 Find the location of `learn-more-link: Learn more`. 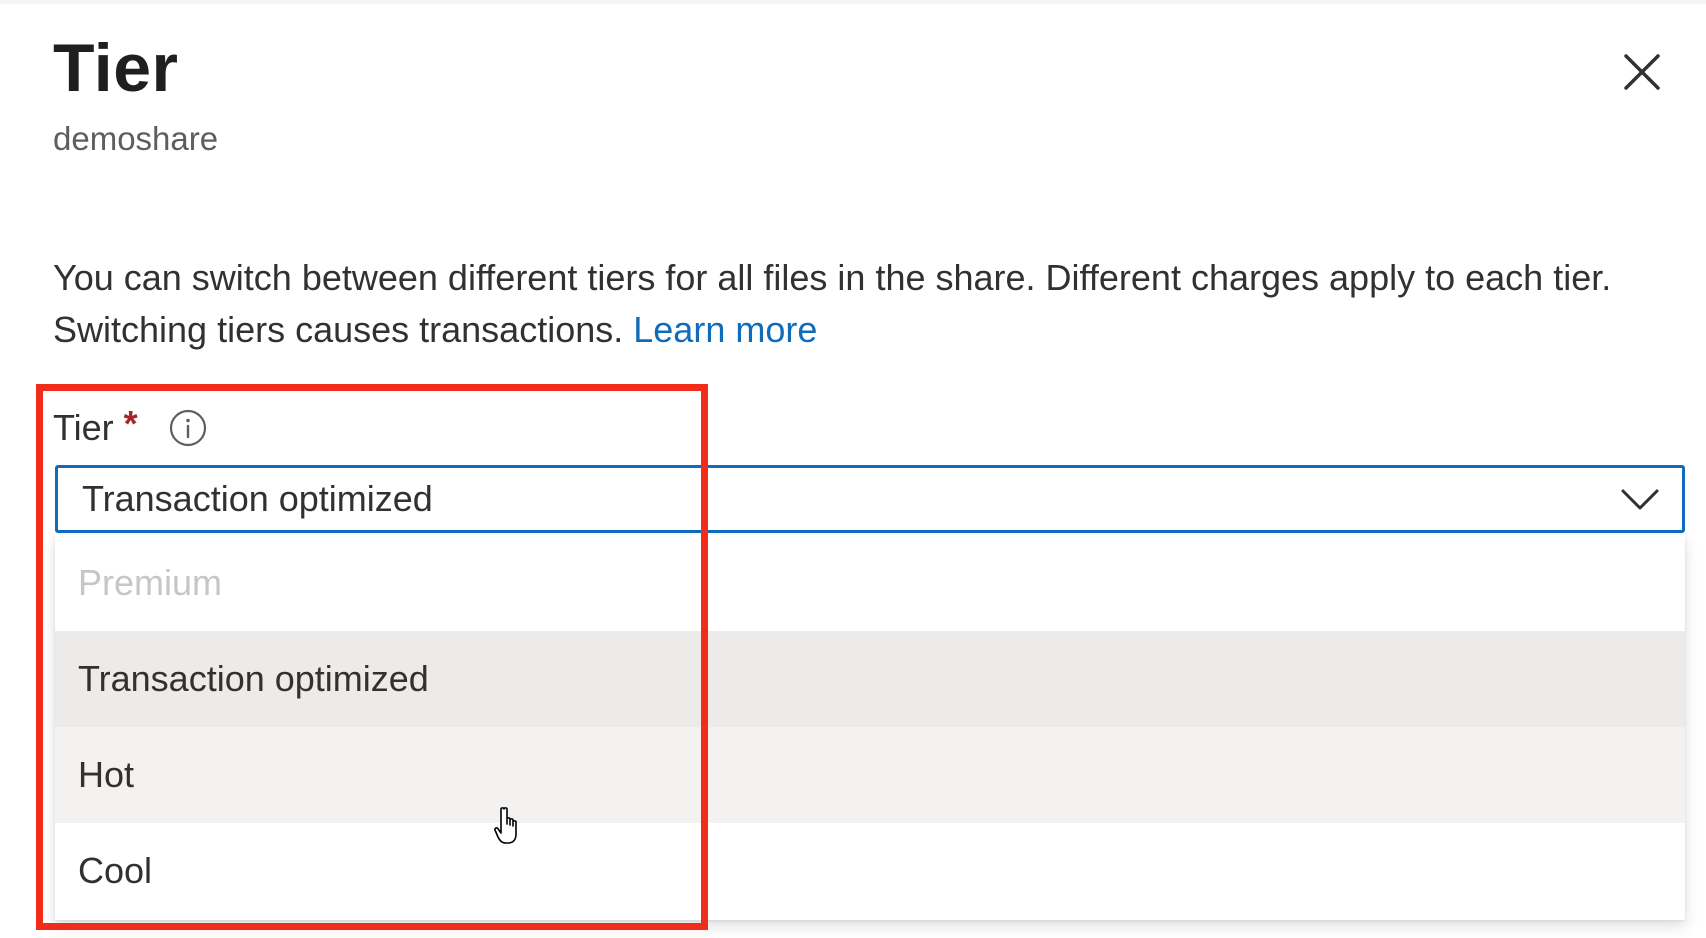

learn-more-link: Learn more is located at coordinates (725, 329).